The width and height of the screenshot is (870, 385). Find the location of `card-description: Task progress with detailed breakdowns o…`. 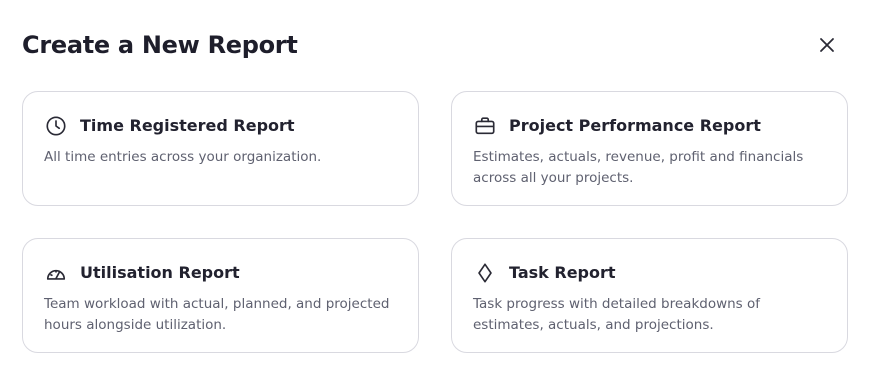

card-description: Task progress with detailed breakdowns o… is located at coordinates (617, 314).